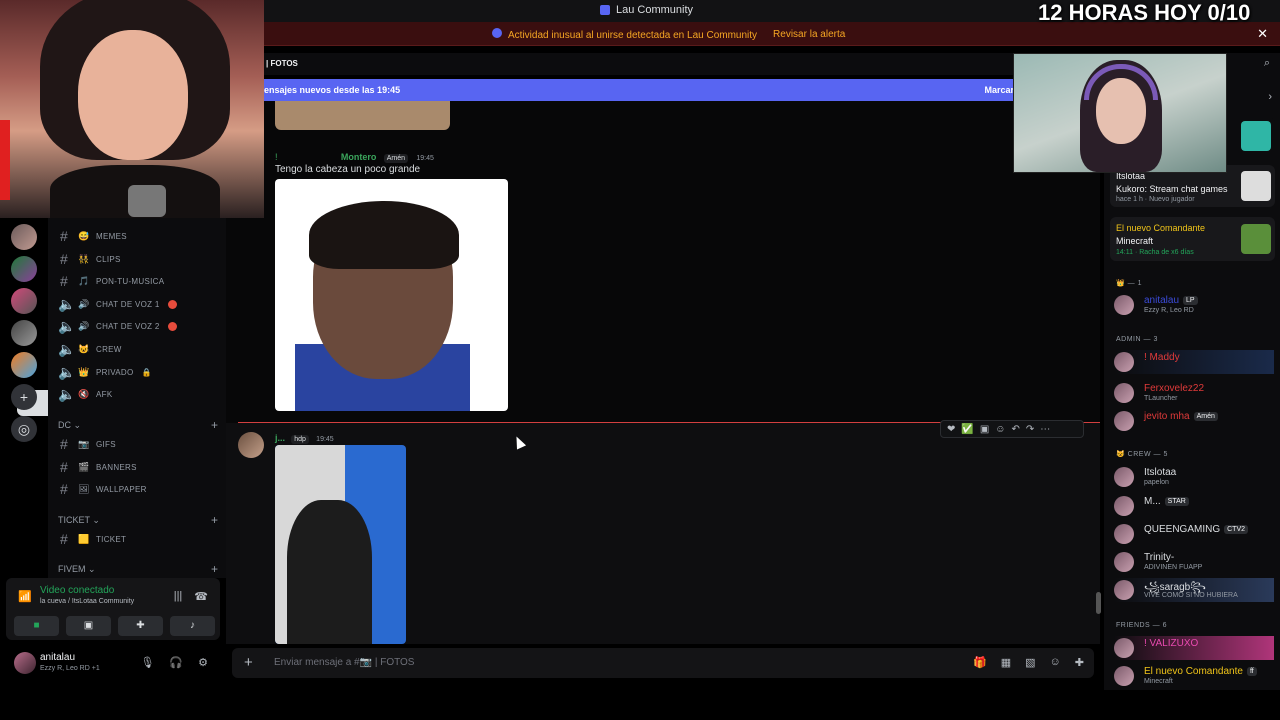 The width and height of the screenshot is (1280, 720). I want to click on channel-chat-de-voz-1: 🔈 🔊 CHAT DE VOZ 1, so click(138, 304).